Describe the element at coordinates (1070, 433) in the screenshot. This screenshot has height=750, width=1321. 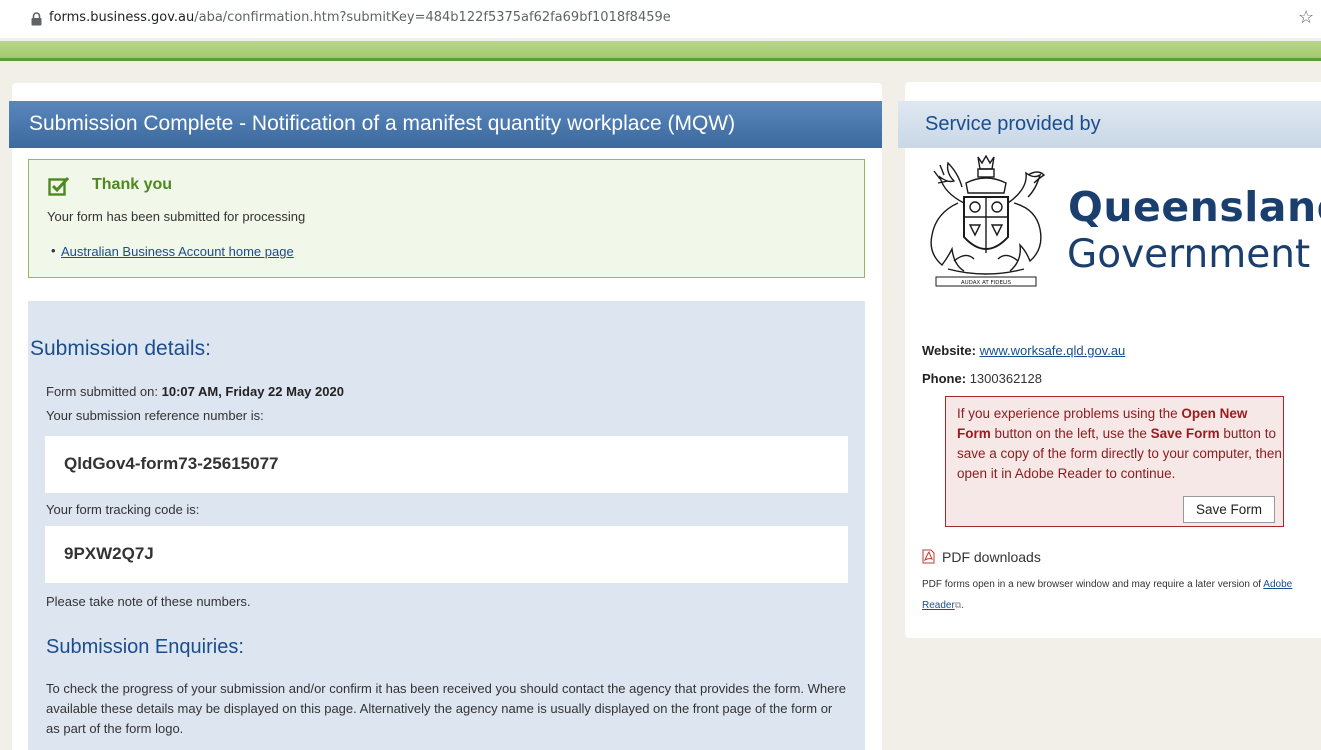
I see `warning-text-2: button on the left, use the` at that location.